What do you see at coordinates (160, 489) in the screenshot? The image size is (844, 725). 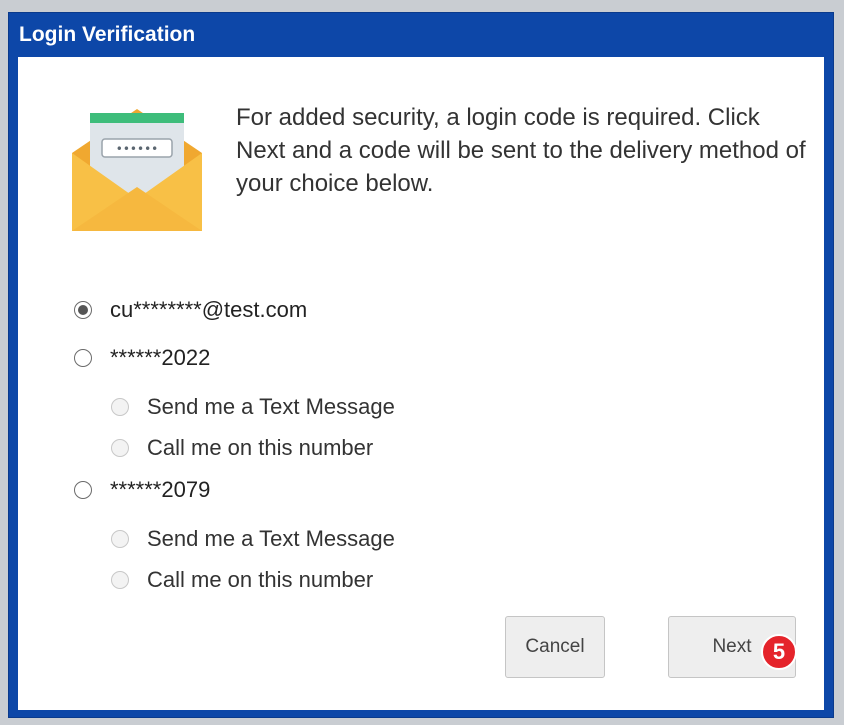 I see `option-phone-2079-label: ******2079` at bounding box center [160, 489].